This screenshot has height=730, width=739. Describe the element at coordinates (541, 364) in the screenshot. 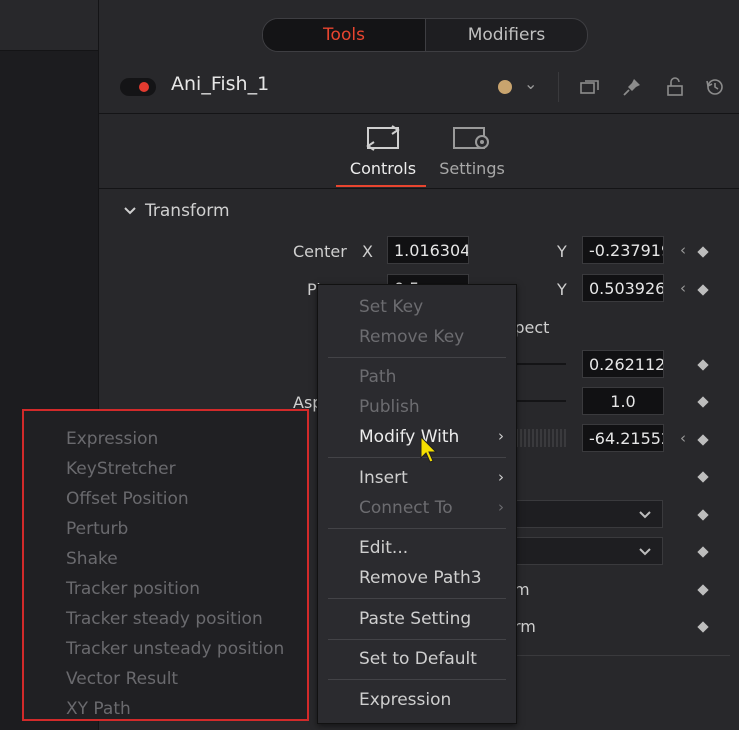

I see `size-slider` at that location.